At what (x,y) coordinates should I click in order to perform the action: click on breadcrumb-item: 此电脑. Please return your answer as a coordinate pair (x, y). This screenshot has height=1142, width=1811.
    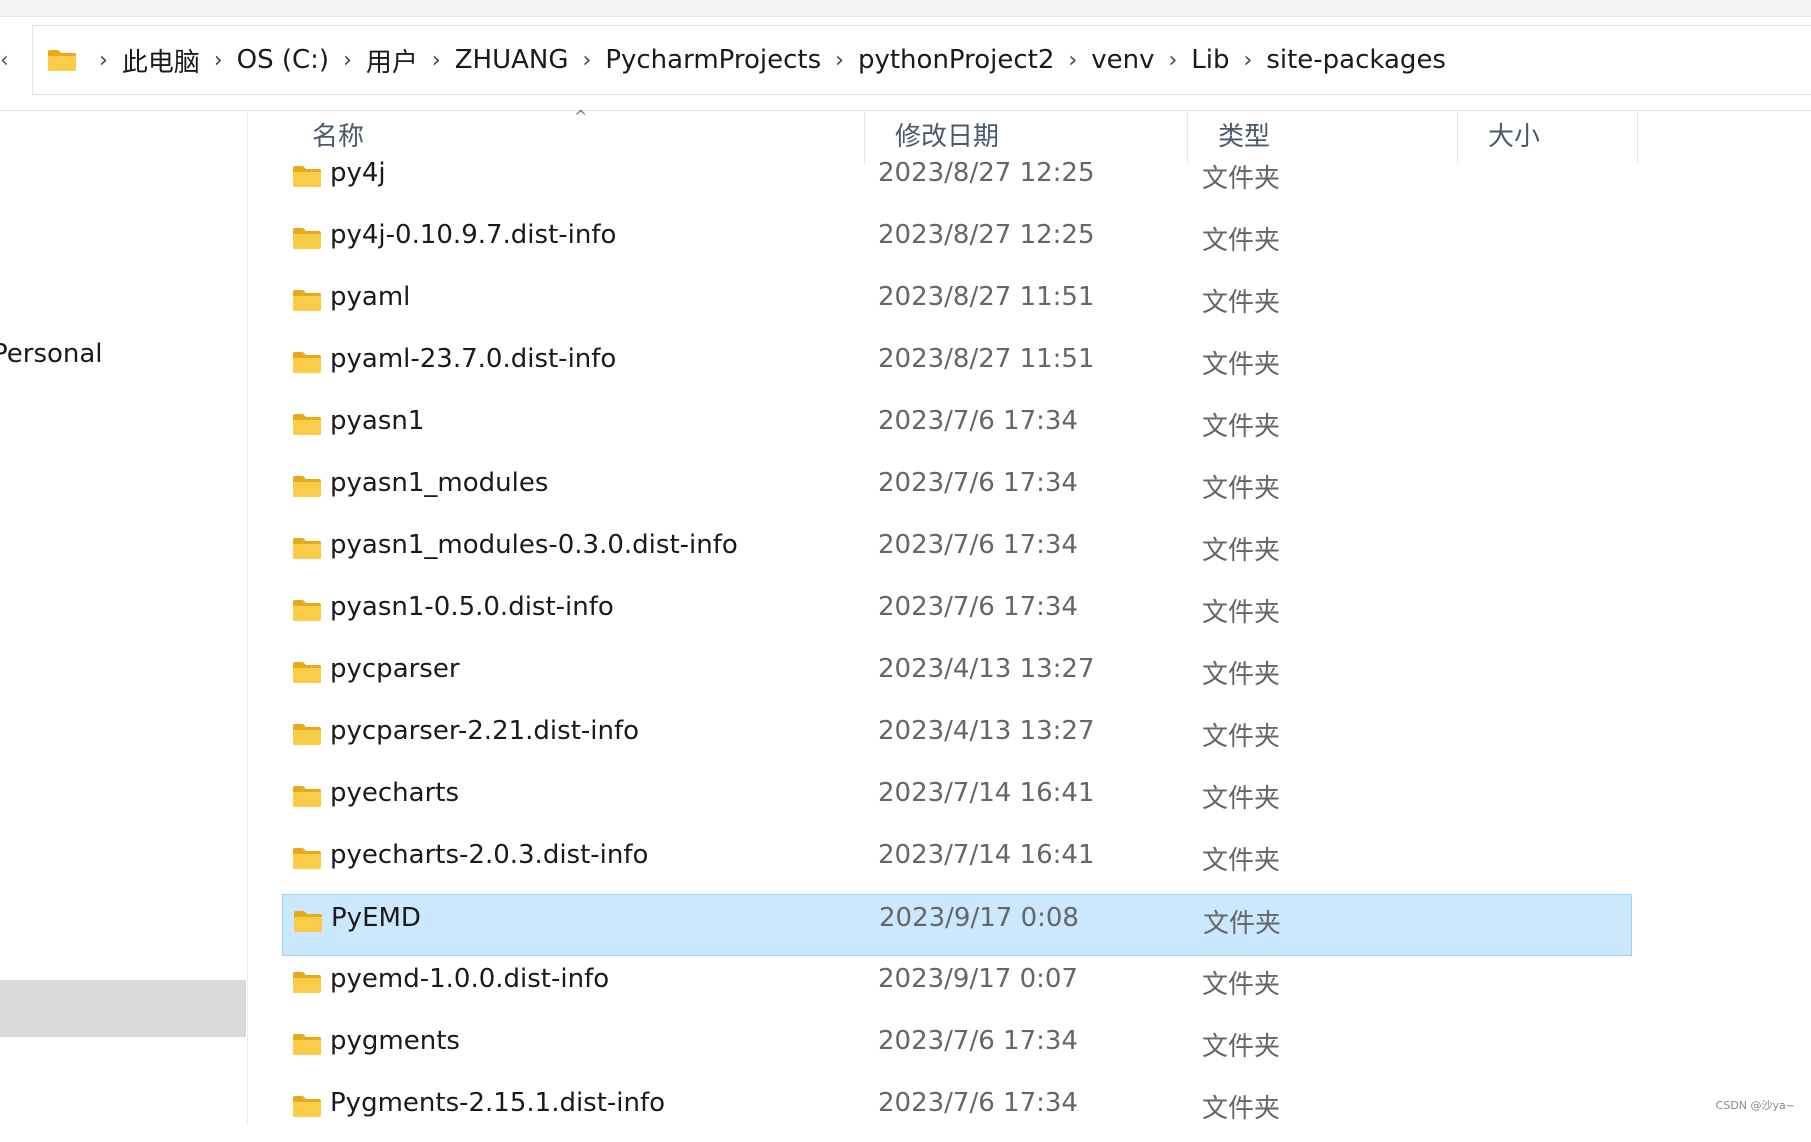
    Looking at the image, I should click on (161, 60).